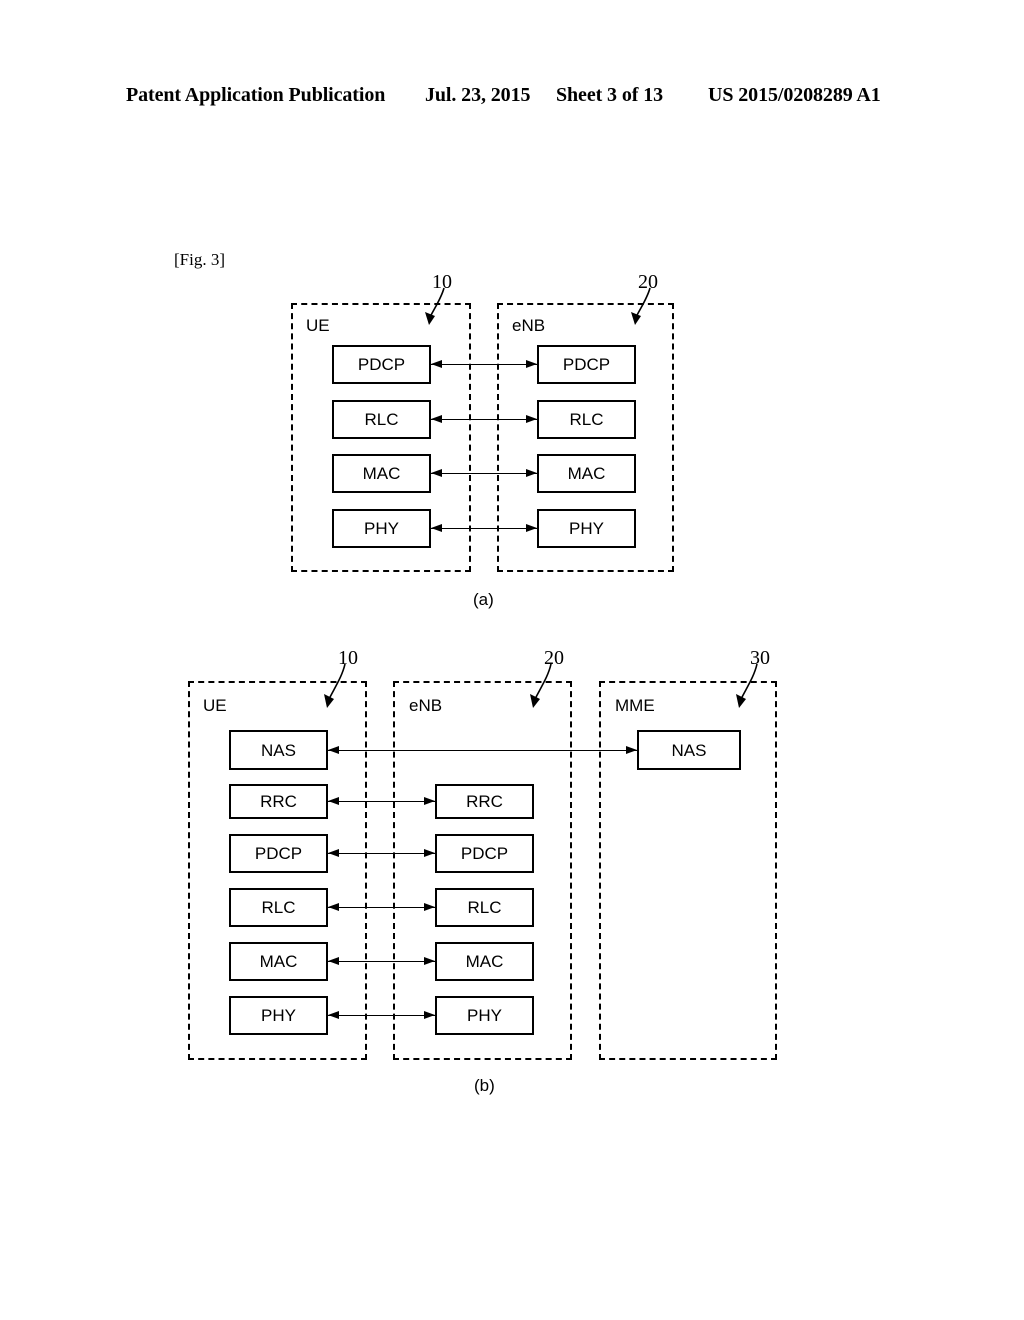  Describe the element at coordinates (484, 1015) in the screenshot. I see `layer-box-enb-phy-fig-b: PHY` at that location.